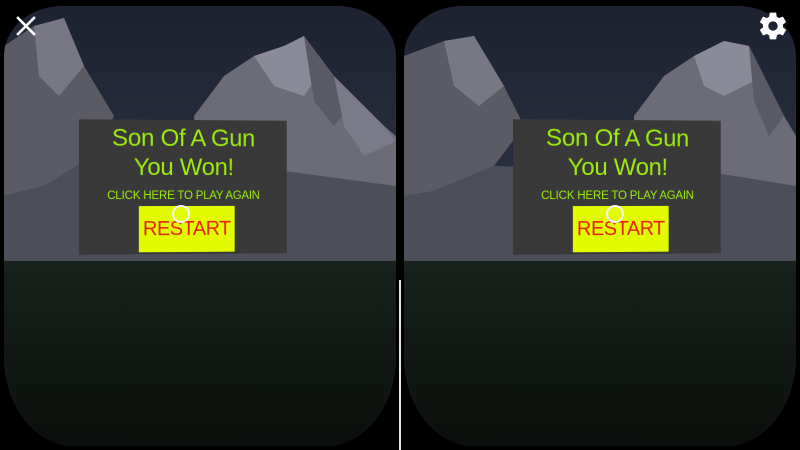  I want to click on eye-divider, so click(400, 365).